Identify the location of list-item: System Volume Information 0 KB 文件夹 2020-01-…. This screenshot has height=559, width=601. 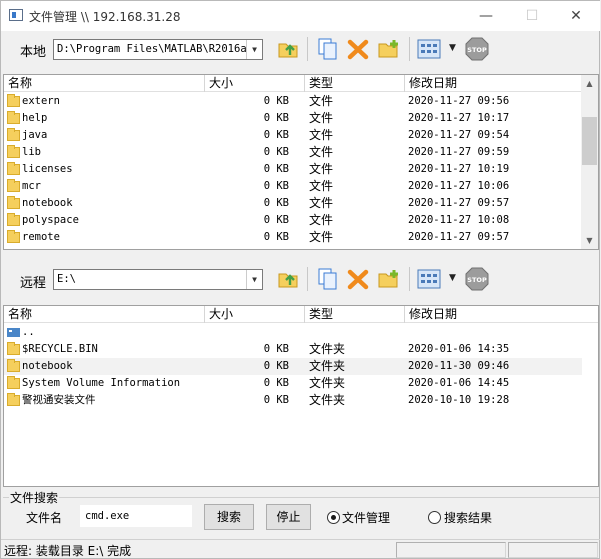
(293, 383).